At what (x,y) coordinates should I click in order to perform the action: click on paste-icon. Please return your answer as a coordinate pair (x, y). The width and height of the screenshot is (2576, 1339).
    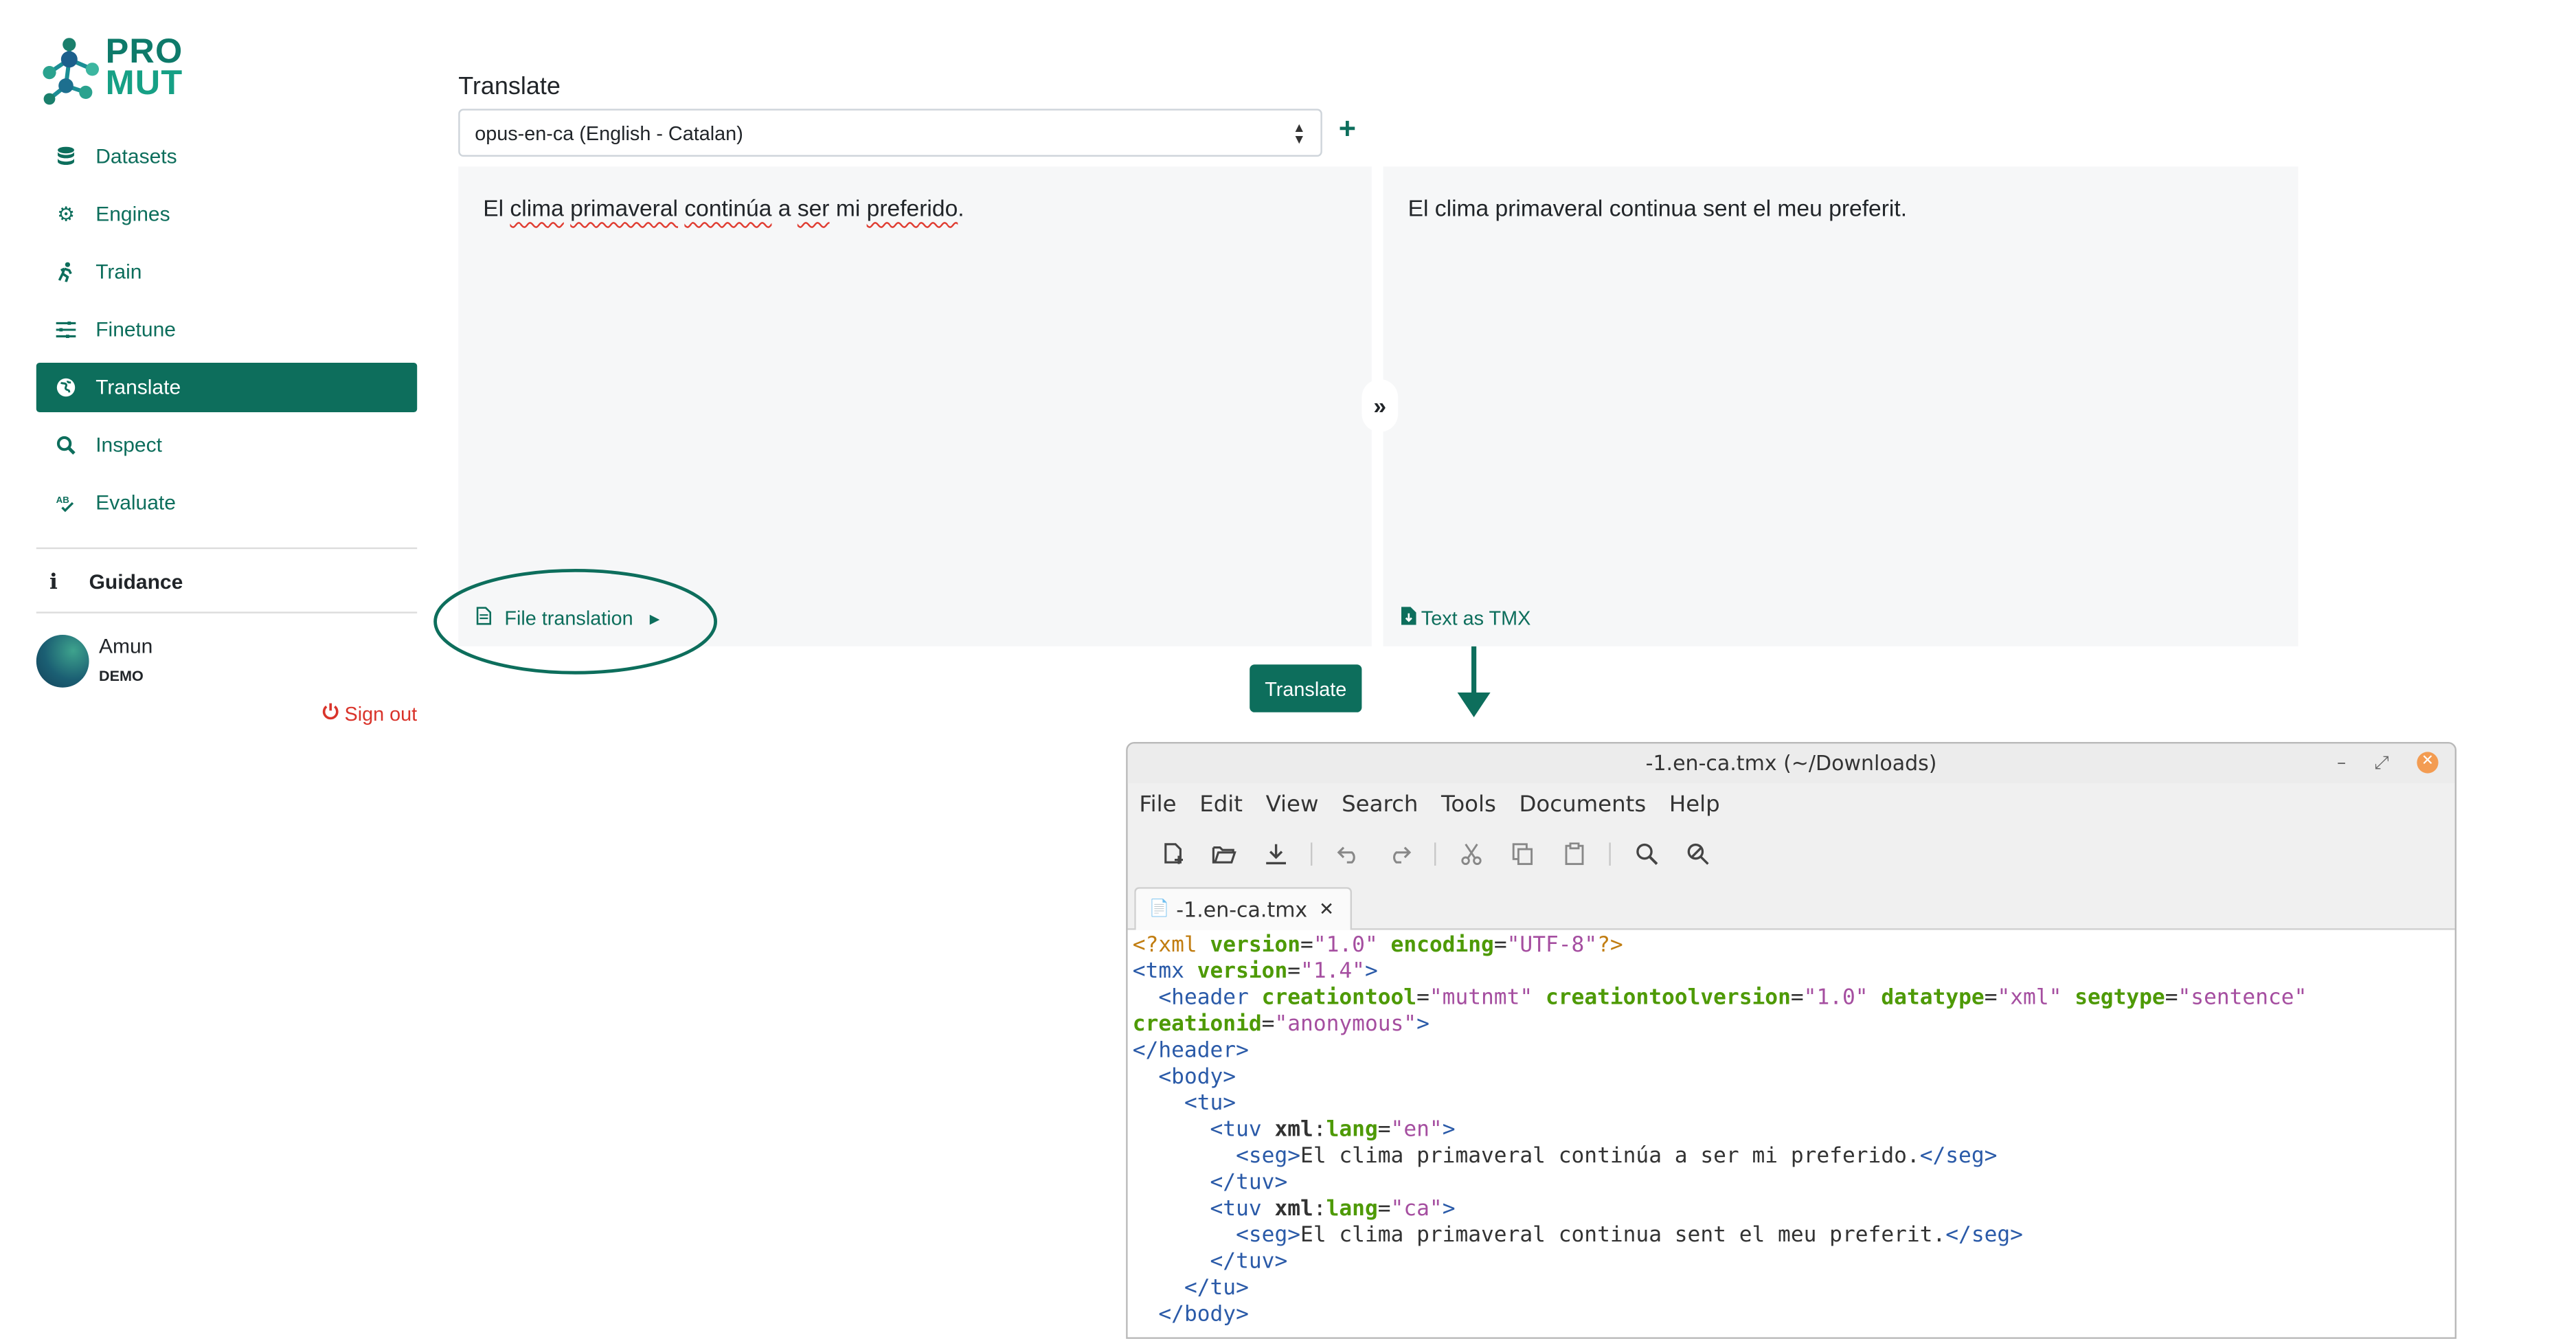
    Looking at the image, I should click on (1573, 854).